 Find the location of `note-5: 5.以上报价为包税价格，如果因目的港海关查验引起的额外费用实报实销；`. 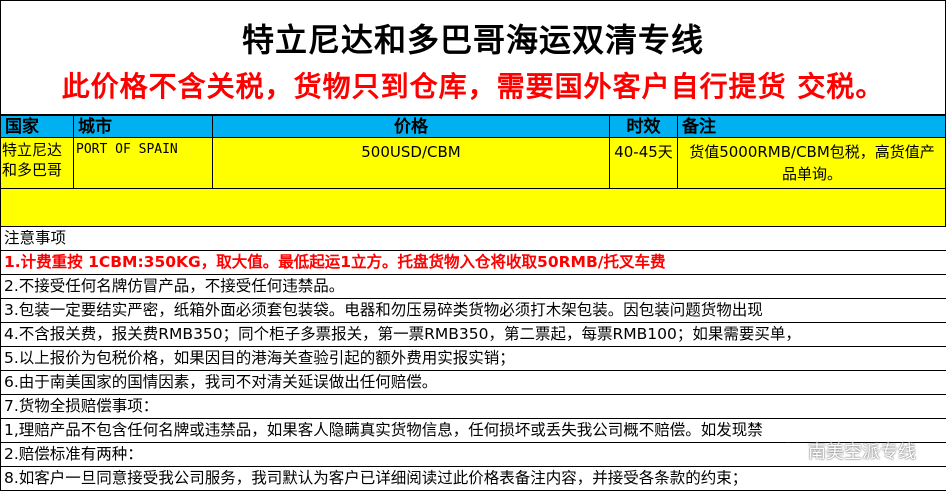

note-5: 5.以上报价为包税价格，如果因目的港海关查验引起的额外费用实报实销； is located at coordinates (473, 359).